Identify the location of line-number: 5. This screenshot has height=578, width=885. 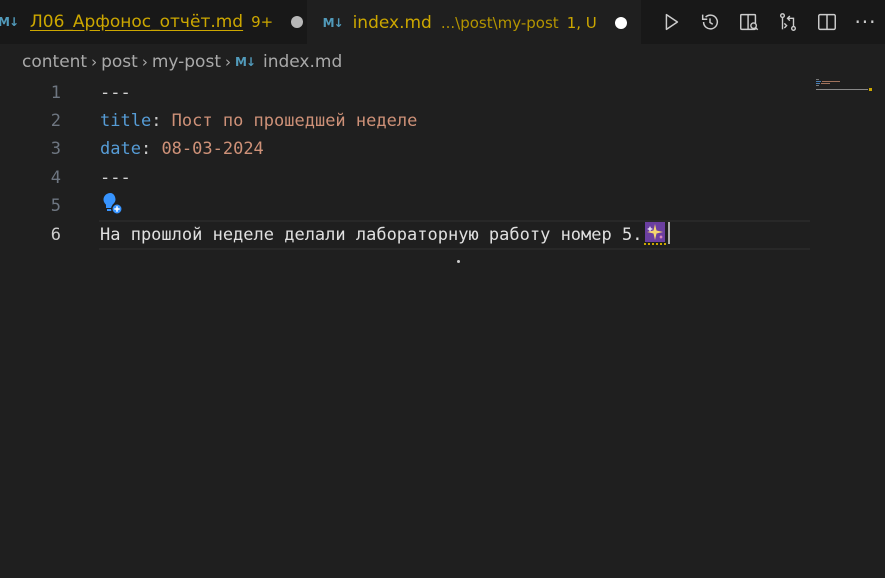
(55, 206).